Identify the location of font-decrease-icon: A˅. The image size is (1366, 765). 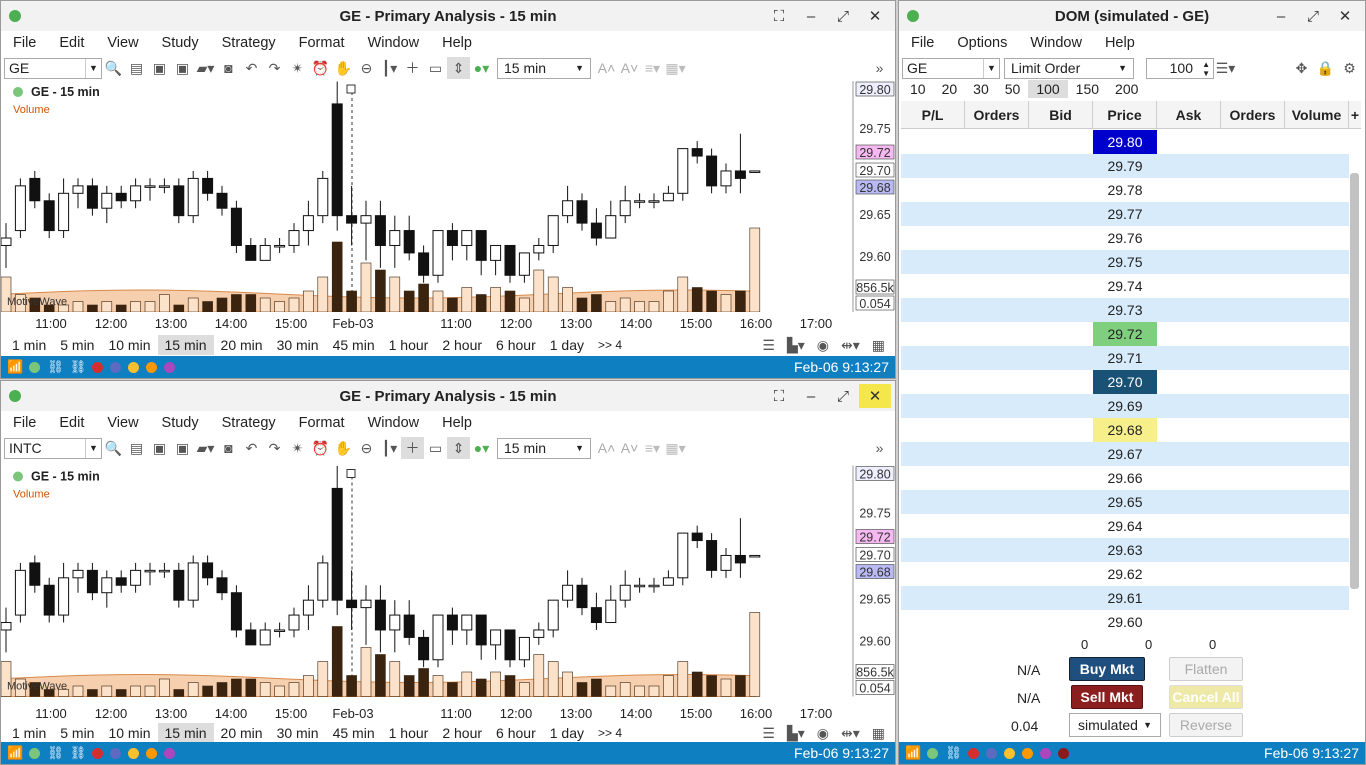
(629, 68).